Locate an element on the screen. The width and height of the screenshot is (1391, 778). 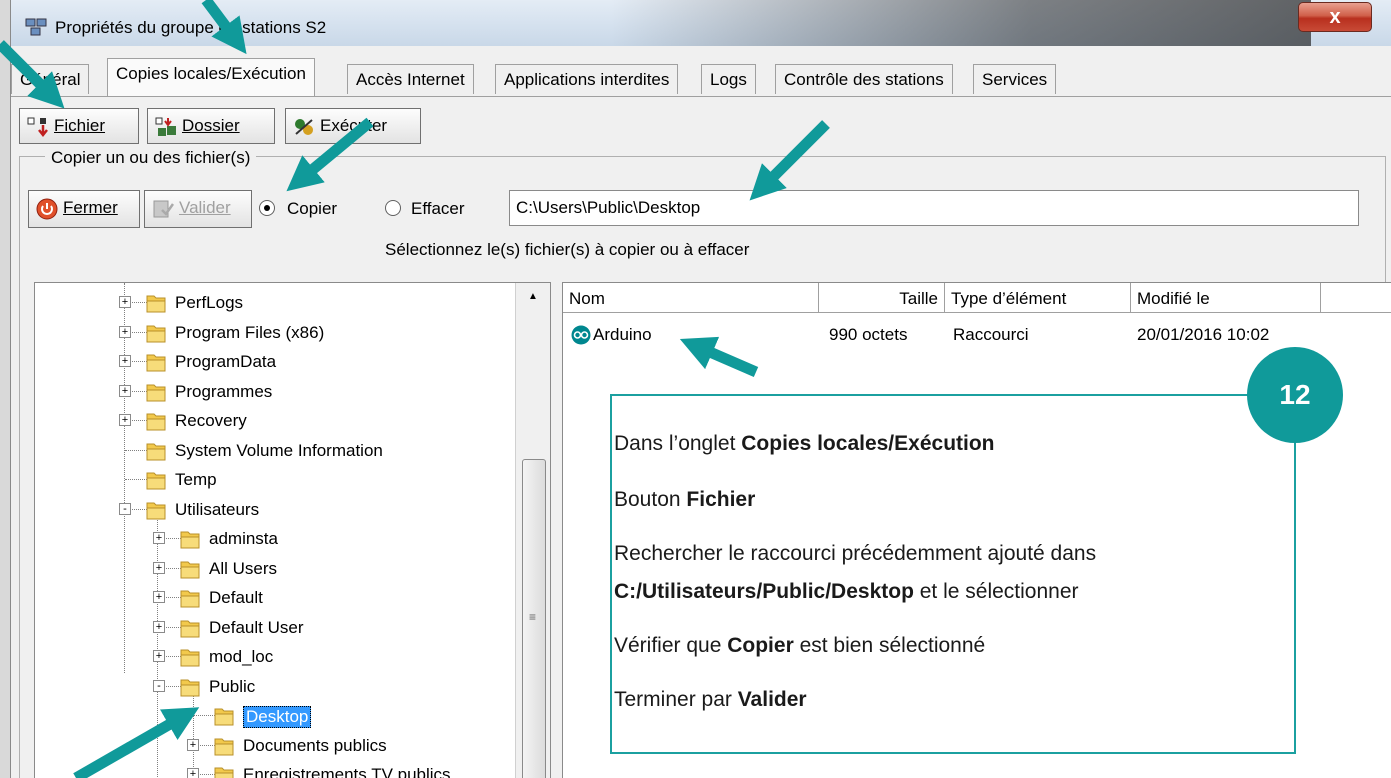
callout-line-1: Dans l’onglet Copies locales/Exécution is located at coordinates (804, 443).